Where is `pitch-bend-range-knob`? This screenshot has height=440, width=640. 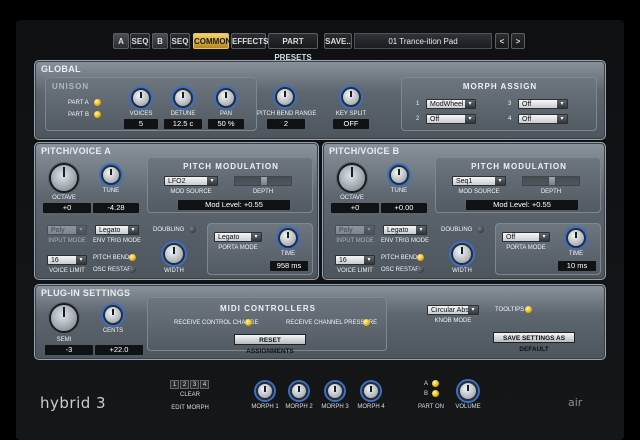 pitch-bend-range-knob is located at coordinates (285, 97).